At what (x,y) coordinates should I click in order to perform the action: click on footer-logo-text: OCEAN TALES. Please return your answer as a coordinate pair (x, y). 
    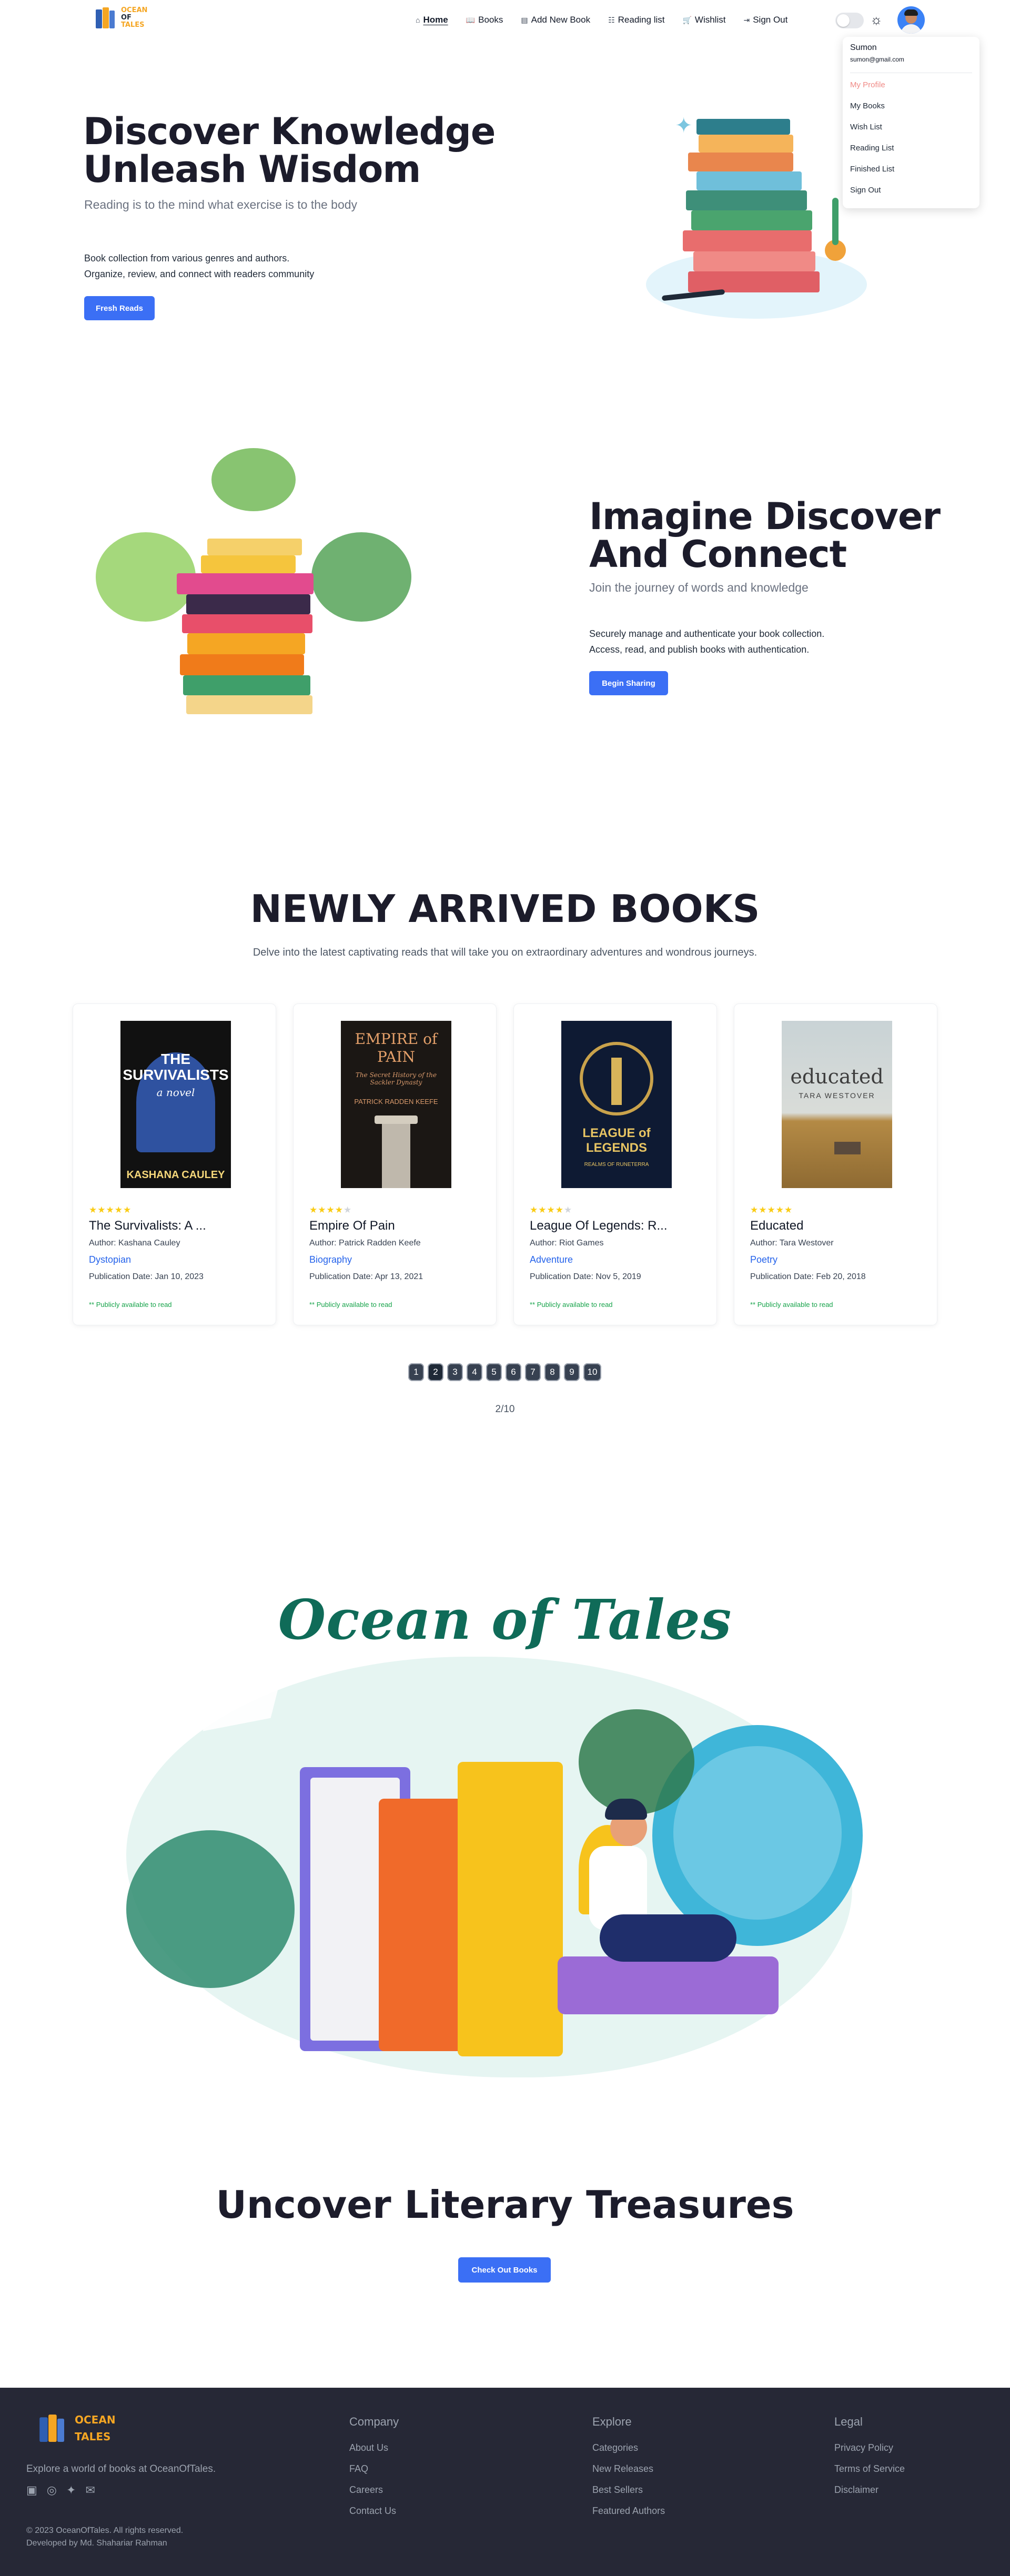
    Looking at the image, I should click on (95, 2428).